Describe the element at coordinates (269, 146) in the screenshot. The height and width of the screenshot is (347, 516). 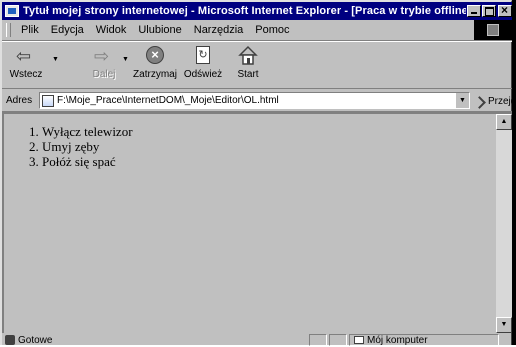
I see `list-item: Umyj zęby` at that location.